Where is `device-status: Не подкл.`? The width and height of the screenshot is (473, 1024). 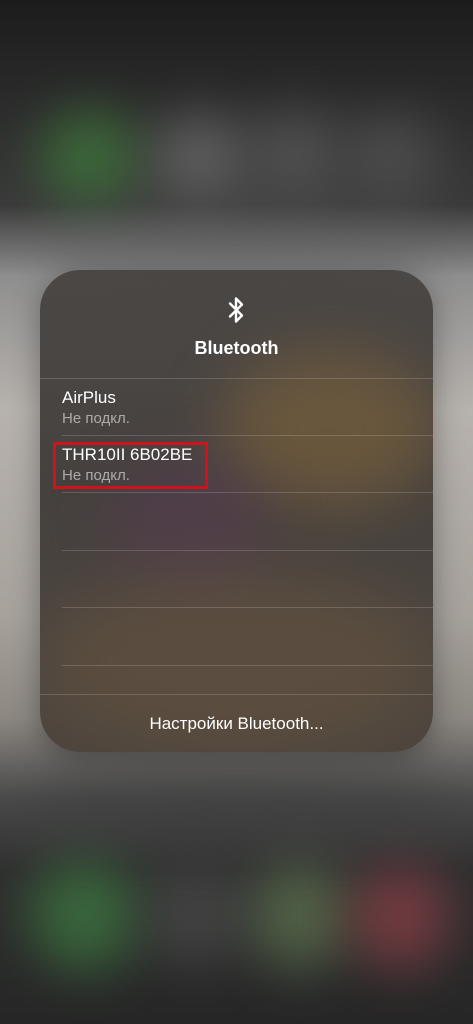
device-status: Не подкл. is located at coordinates (96, 418).